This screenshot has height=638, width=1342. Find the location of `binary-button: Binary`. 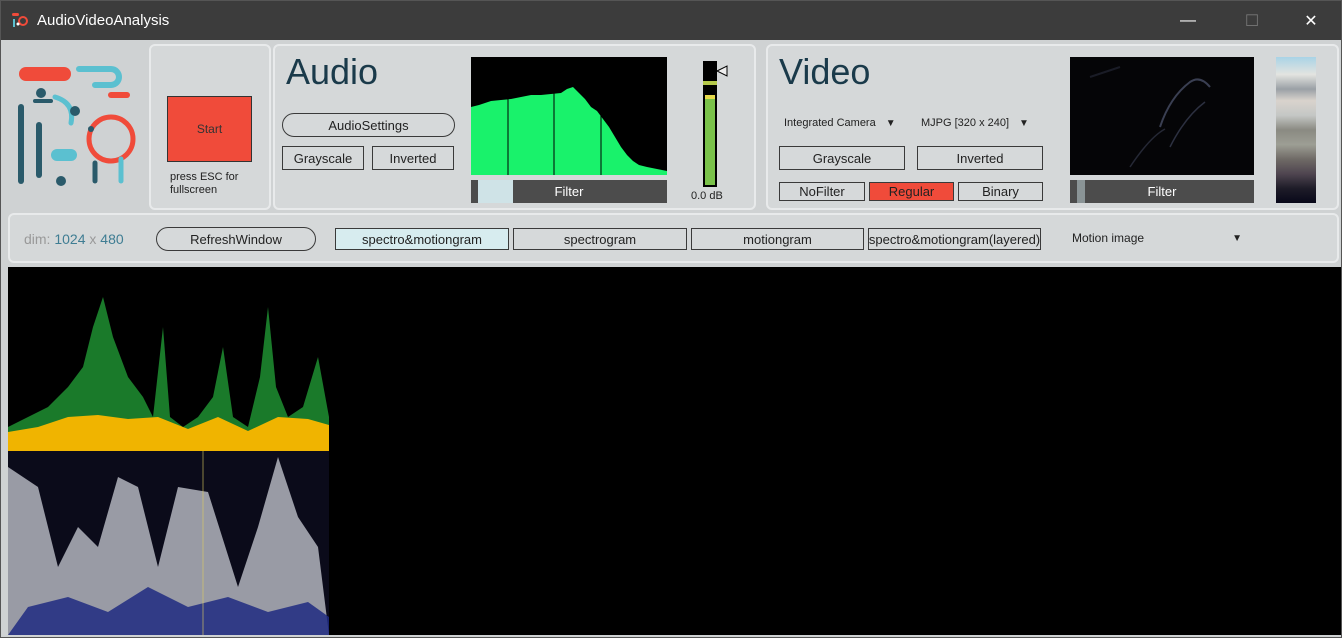

binary-button: Binary is located at coordinates (1000, 191).